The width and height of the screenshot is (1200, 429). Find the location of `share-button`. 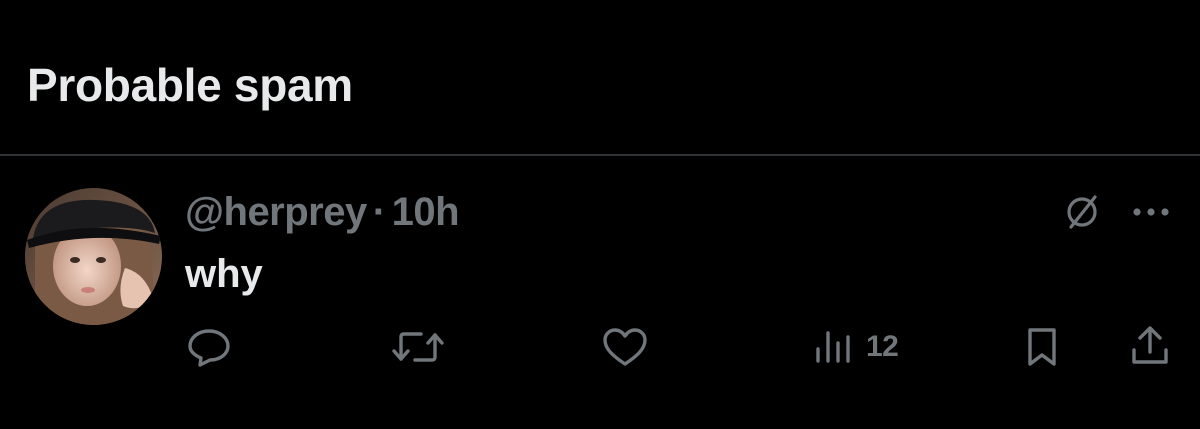

share-button is located at coordinates (1150, 346).